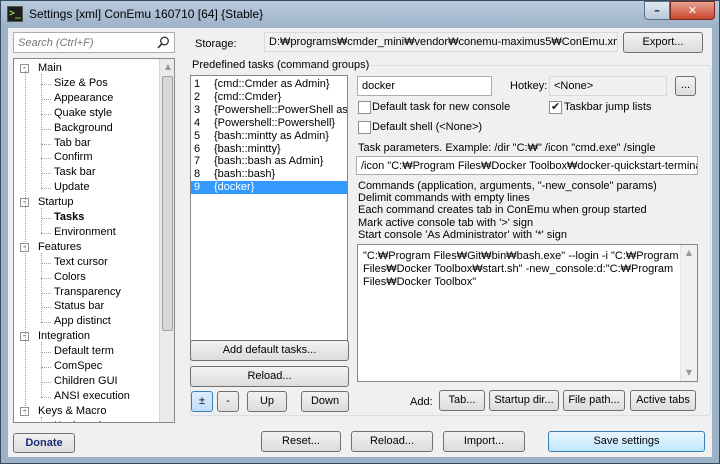 The height and width of the screenshot is (464, 720). What do you see at coordinates (71, 187) in the screenshot?
I see `tree-item-update: Update` at bounding box center [71, 187].